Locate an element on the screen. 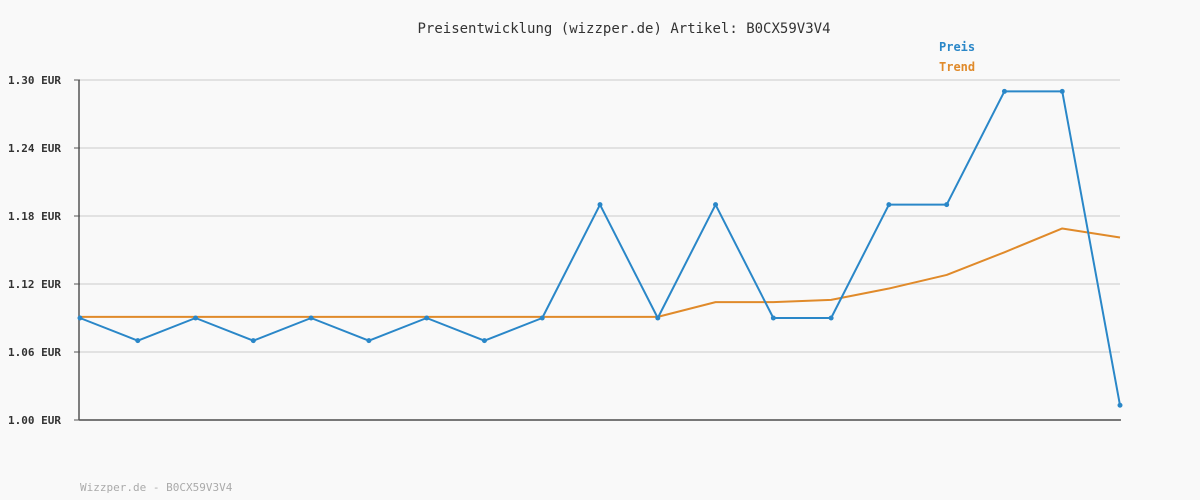 The height and width of the screenshot is (500, 1200). y-tick-label: 1.06 EUR is located at coordinates (34, 352).